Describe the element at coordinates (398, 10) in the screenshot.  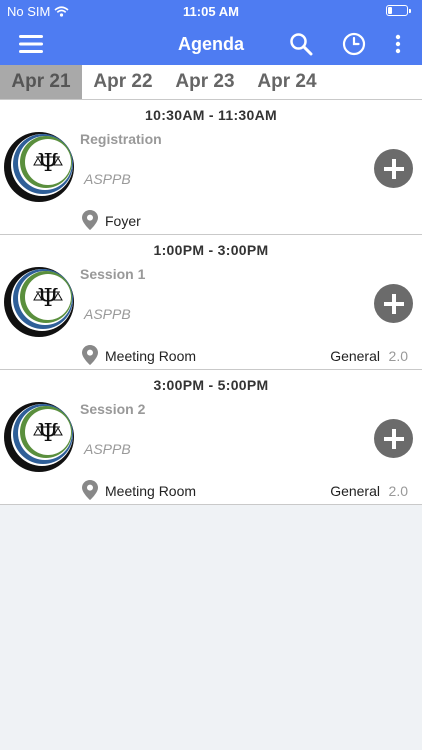
I see `battery-icon` at that location.